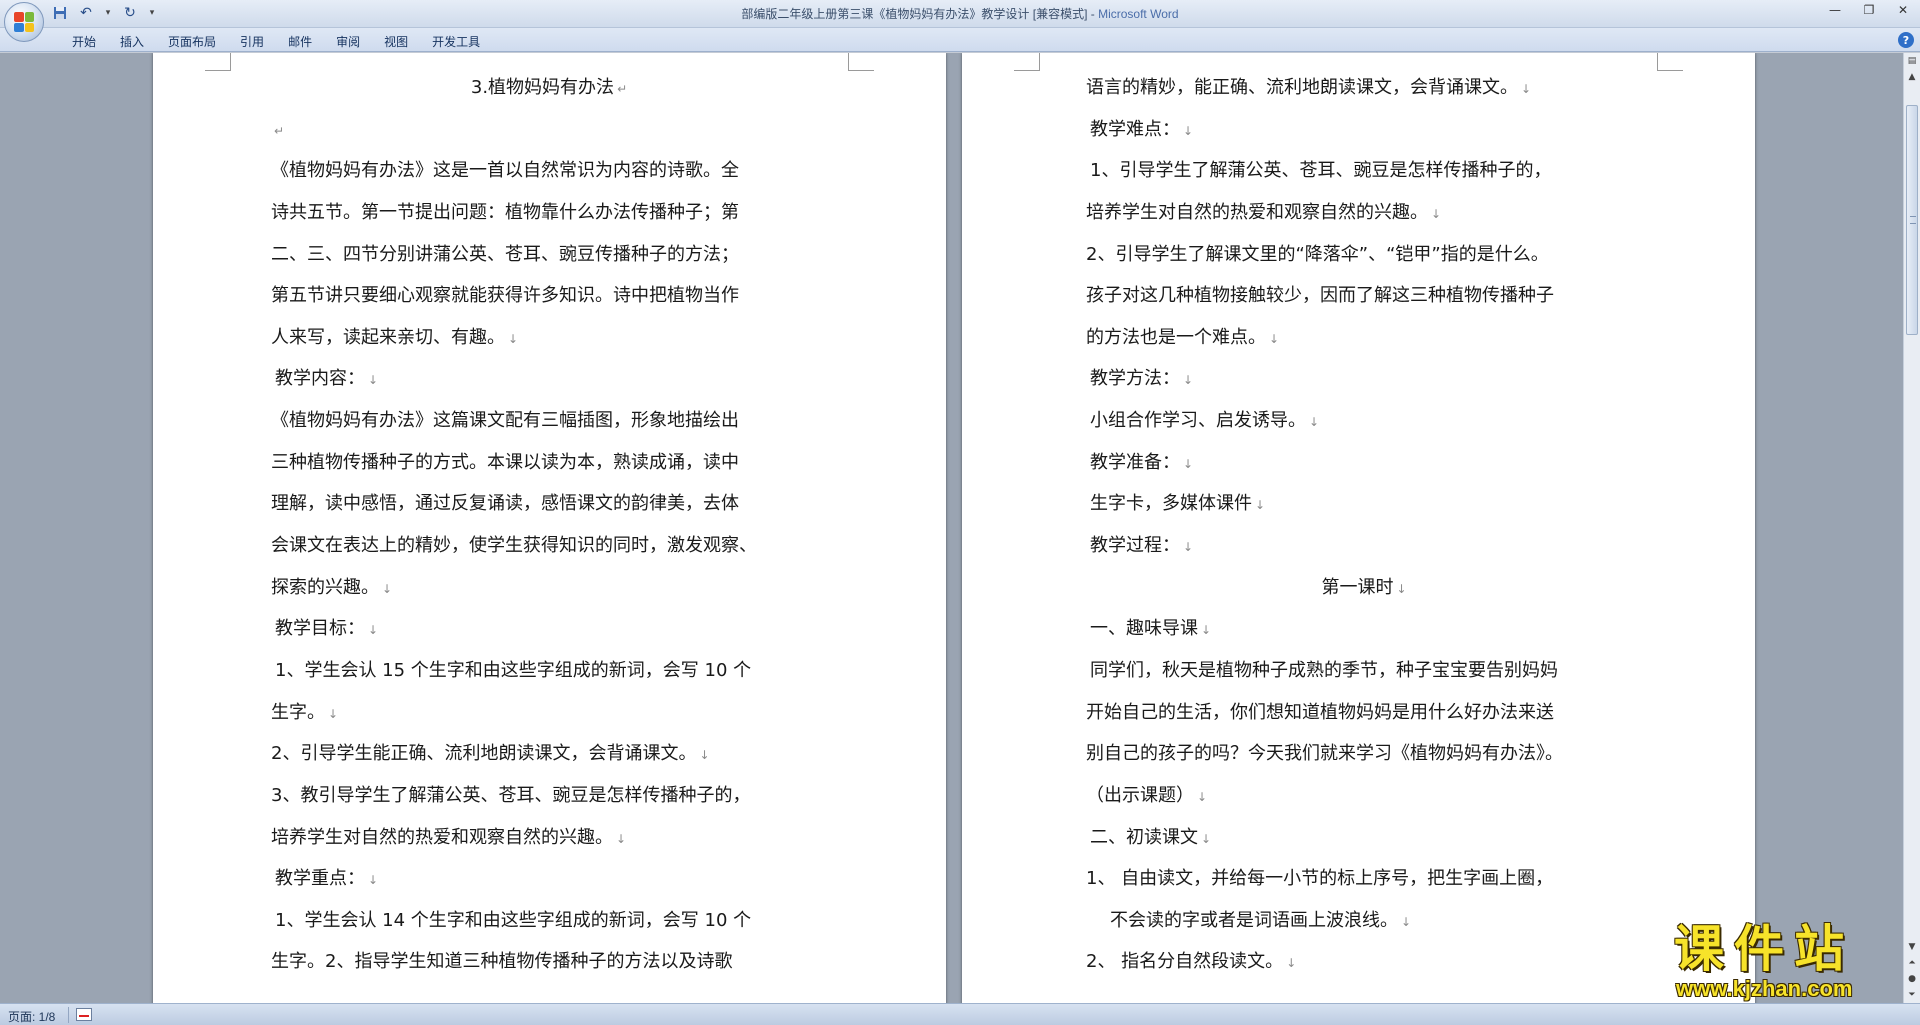 This screenshot has height=1025, width=1920. What do you see at coordinates (1364, 962) in the screenshot?
I see `text-line: 2、 指名分自然段读文。 ↓` at bounding box center [1364, 962].